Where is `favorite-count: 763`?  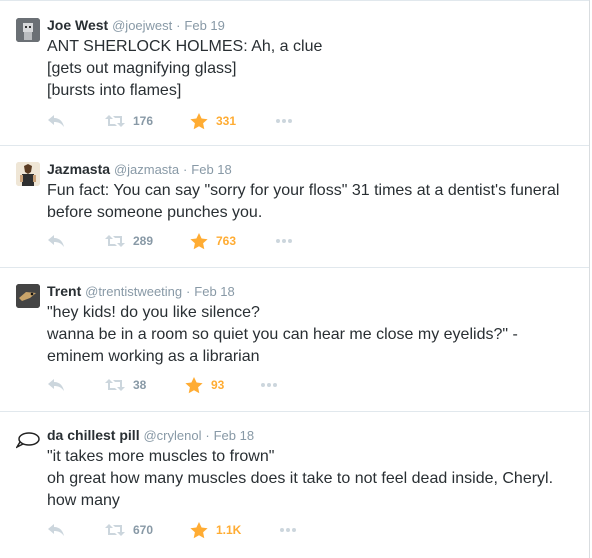 favorite-count: 763 is located at coordinates (226, 241).